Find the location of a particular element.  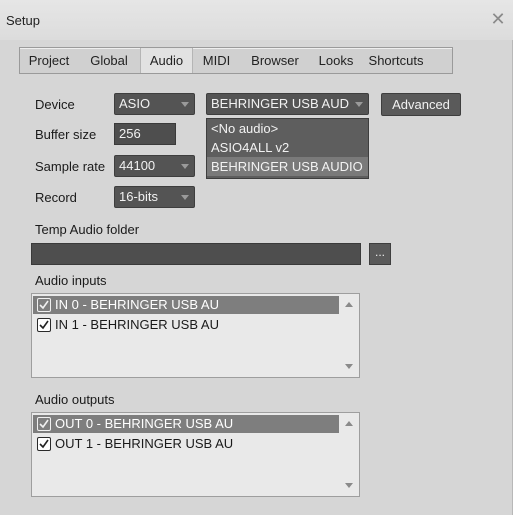

tab-browser: Browser is located at coordinates (275, 60).